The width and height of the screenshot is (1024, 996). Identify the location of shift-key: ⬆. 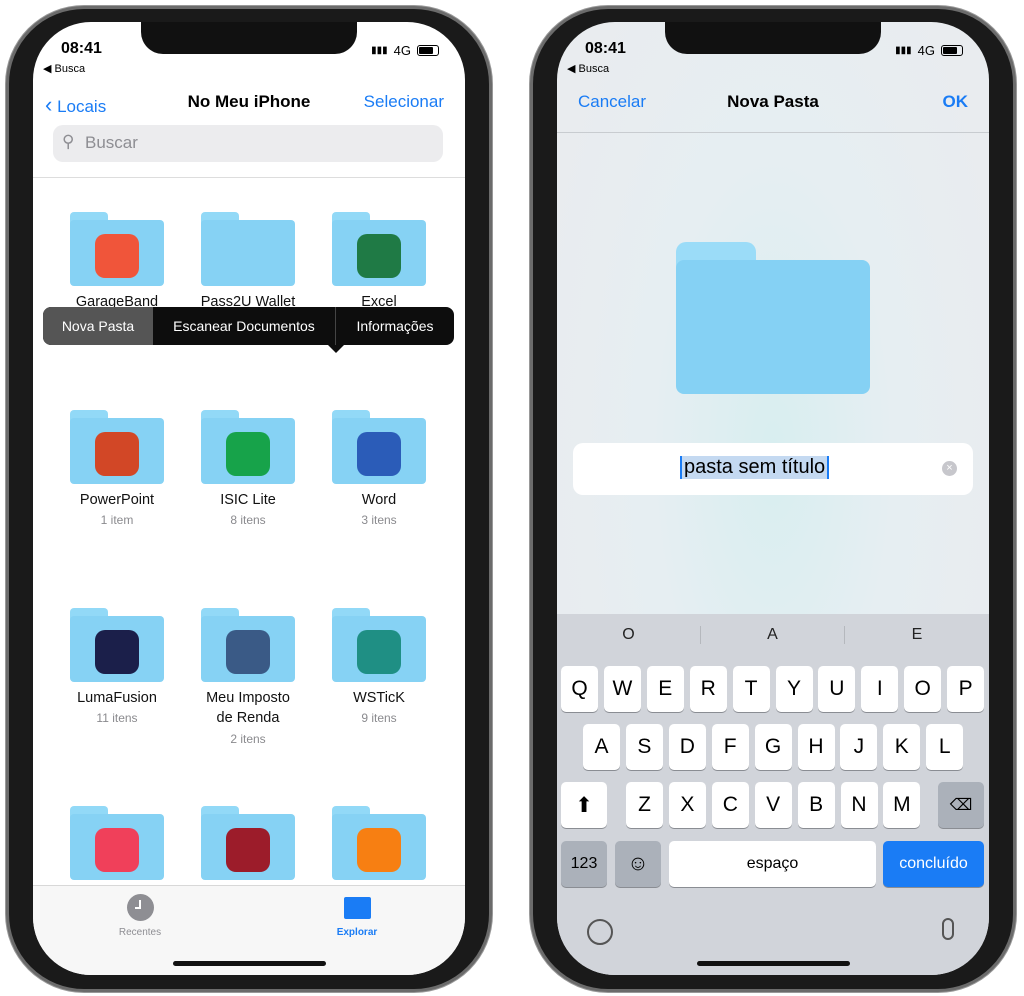
(584, 805).